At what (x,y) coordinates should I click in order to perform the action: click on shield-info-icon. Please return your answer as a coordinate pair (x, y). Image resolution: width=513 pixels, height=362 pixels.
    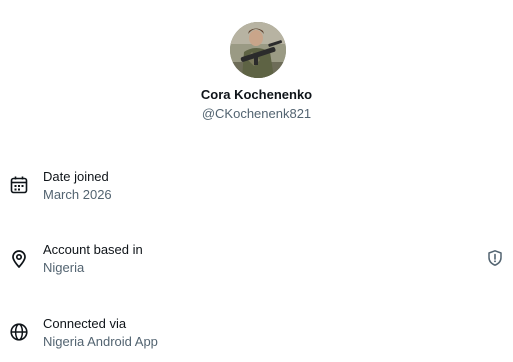
    Looking at the image, I should click on (495, 258).